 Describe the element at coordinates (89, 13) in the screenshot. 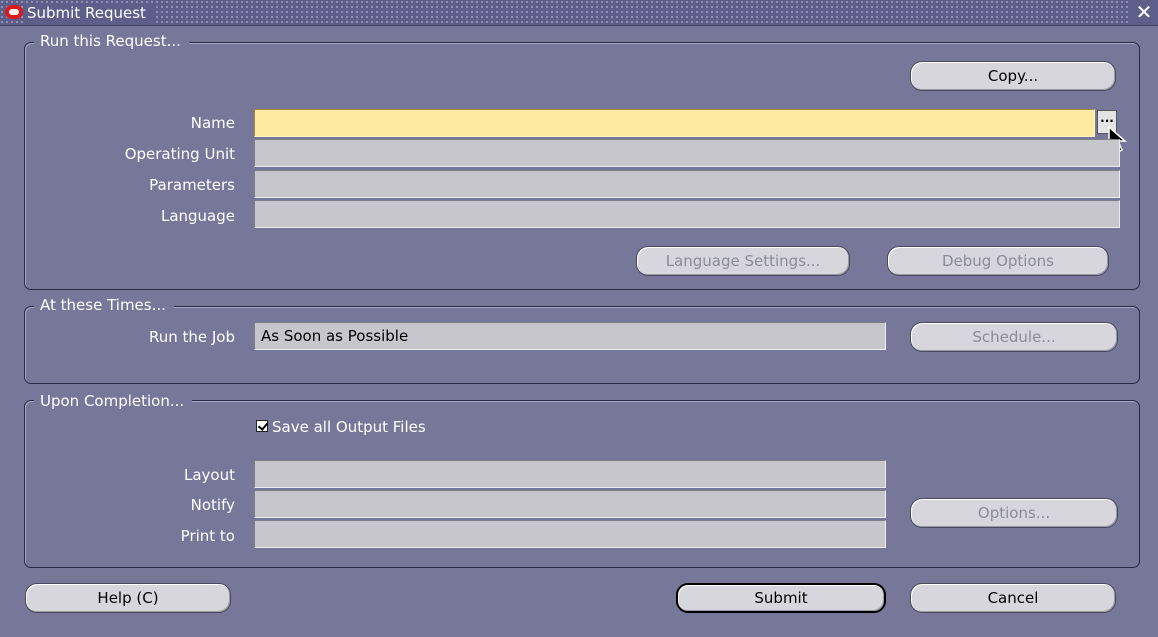

I see `window-title: Submit Request` at that location.